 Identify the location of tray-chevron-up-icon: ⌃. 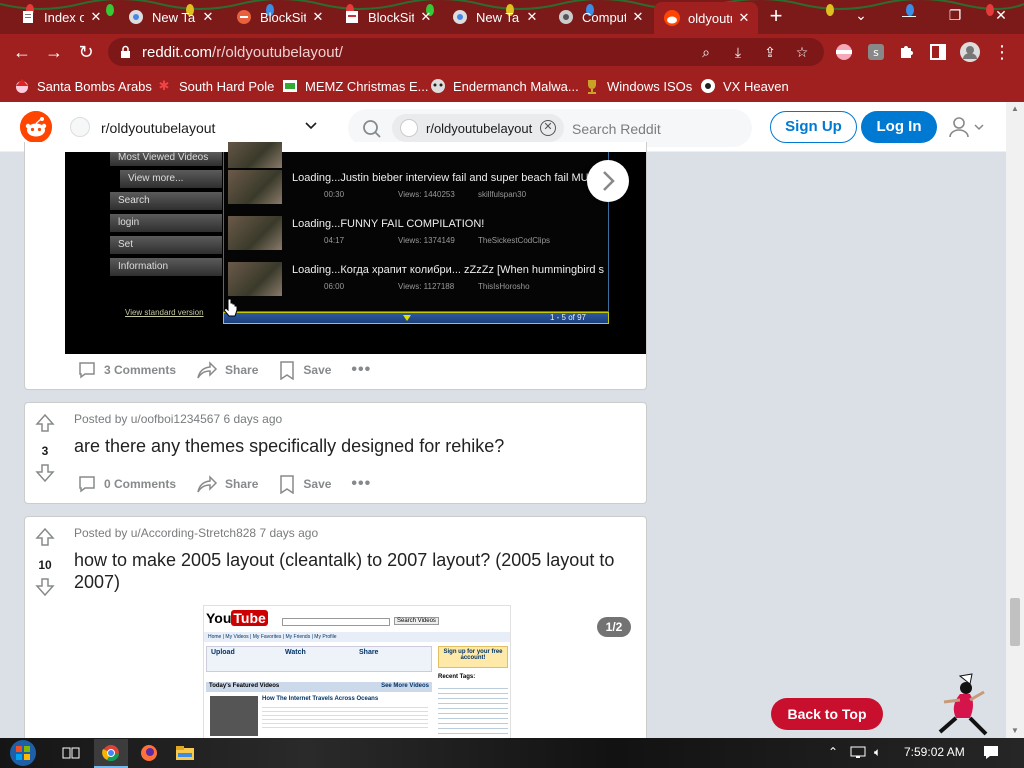
(833, 752).